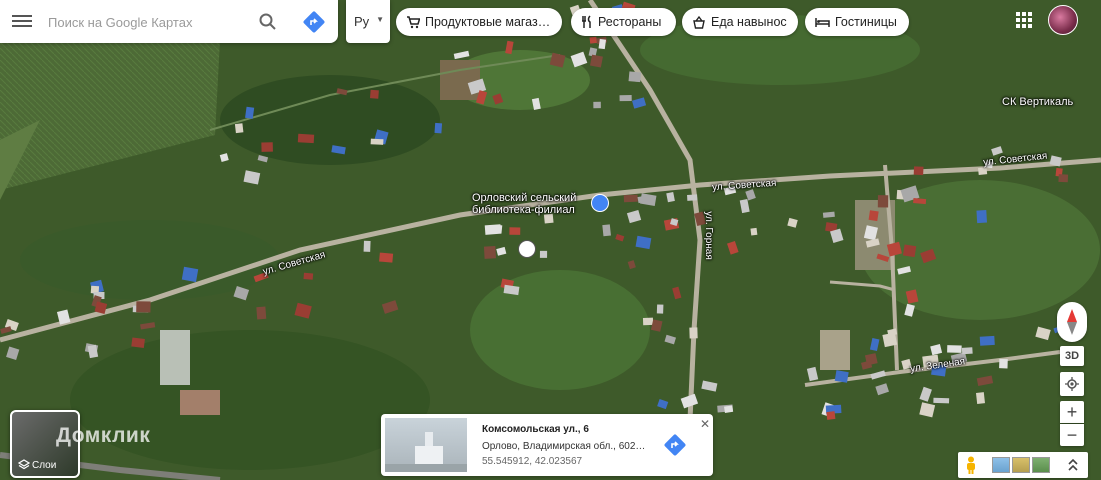 This screenshot has width=1101, height=480. What do you see at coordinates (630, 22) in the screenshot?
I see `chip-label: Рестораны` at bounding box center [630, 22].